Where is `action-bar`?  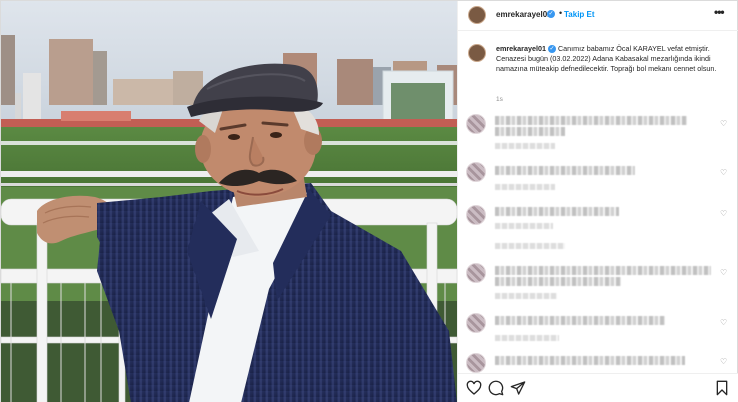 action-bar is located at coordinates (598, 387).